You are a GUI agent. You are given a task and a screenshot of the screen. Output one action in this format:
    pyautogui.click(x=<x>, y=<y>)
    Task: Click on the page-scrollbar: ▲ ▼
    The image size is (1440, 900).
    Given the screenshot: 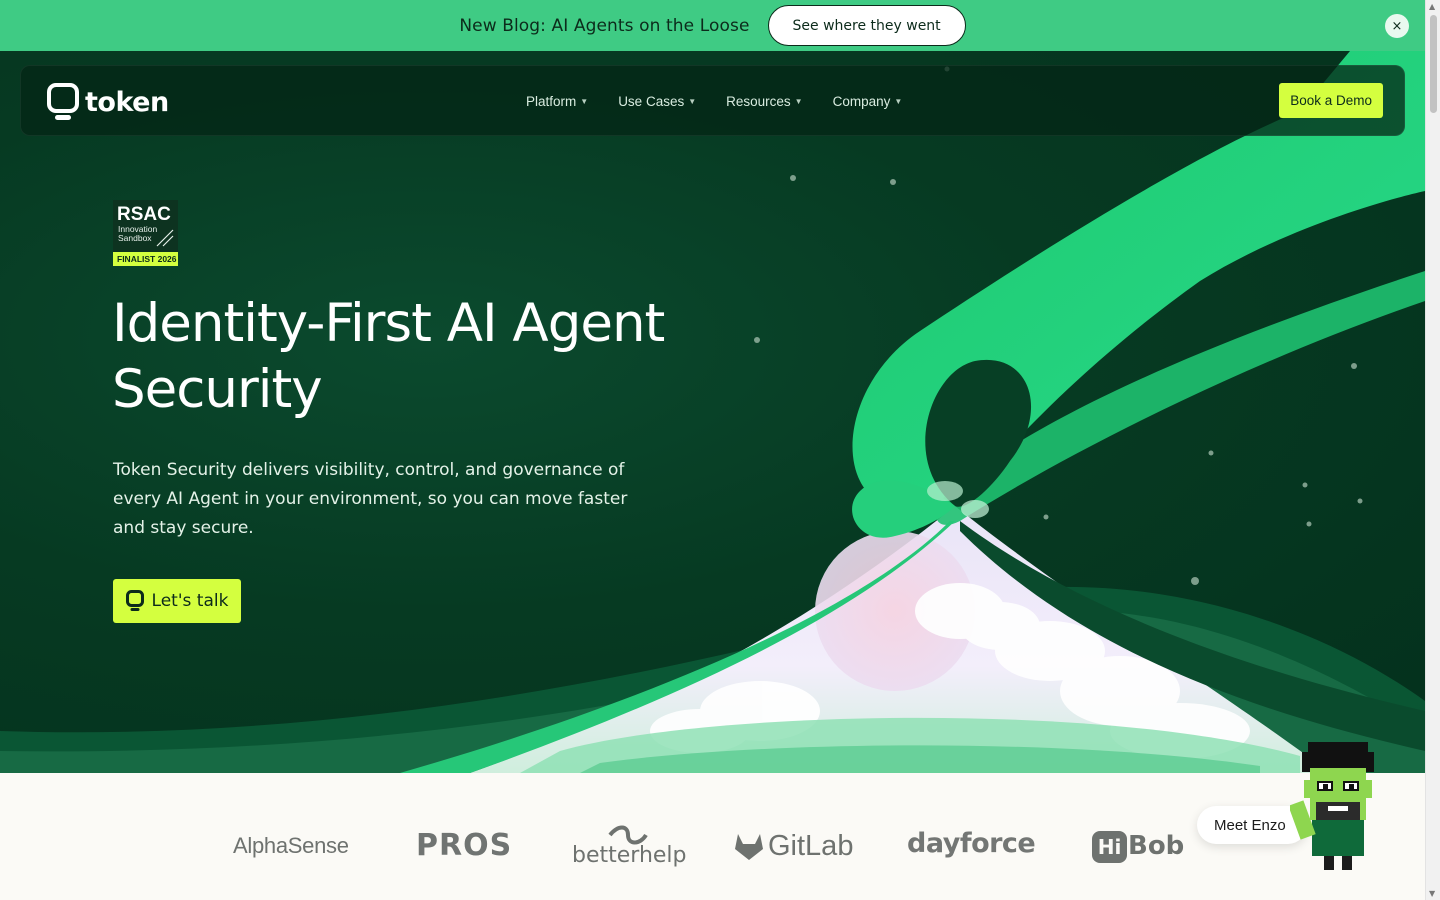 What is the action you would take?
    pyautogui.click(x=1432, y=450)
    